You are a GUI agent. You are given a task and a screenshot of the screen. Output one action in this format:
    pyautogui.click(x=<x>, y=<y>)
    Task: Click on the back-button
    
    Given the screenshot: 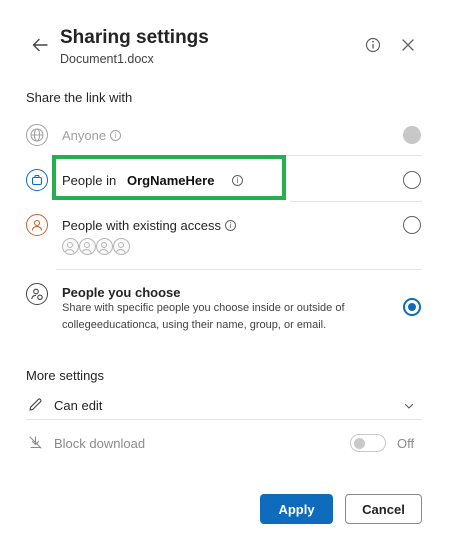 What is the action you would take?
    pyautogui.click(x=40, y=45)
    